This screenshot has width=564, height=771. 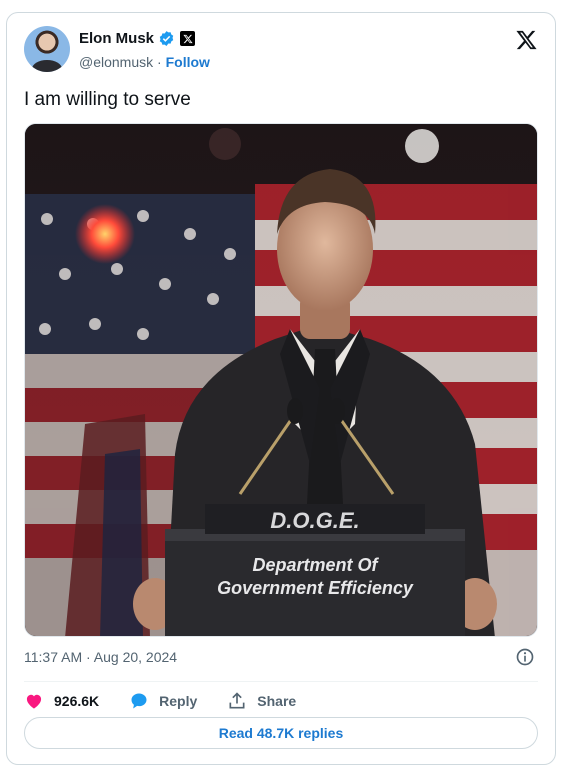 I want to click on reply-bubble-icon, so click(x=139, y=701).